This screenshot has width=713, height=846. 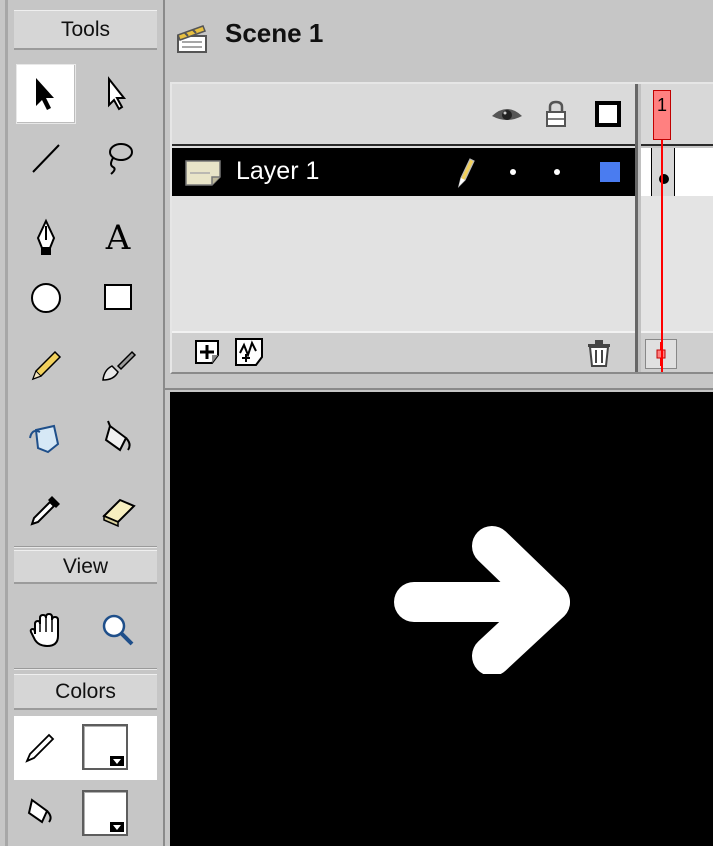 I want to click on layer-1-frames, so click(x=677, y=172).